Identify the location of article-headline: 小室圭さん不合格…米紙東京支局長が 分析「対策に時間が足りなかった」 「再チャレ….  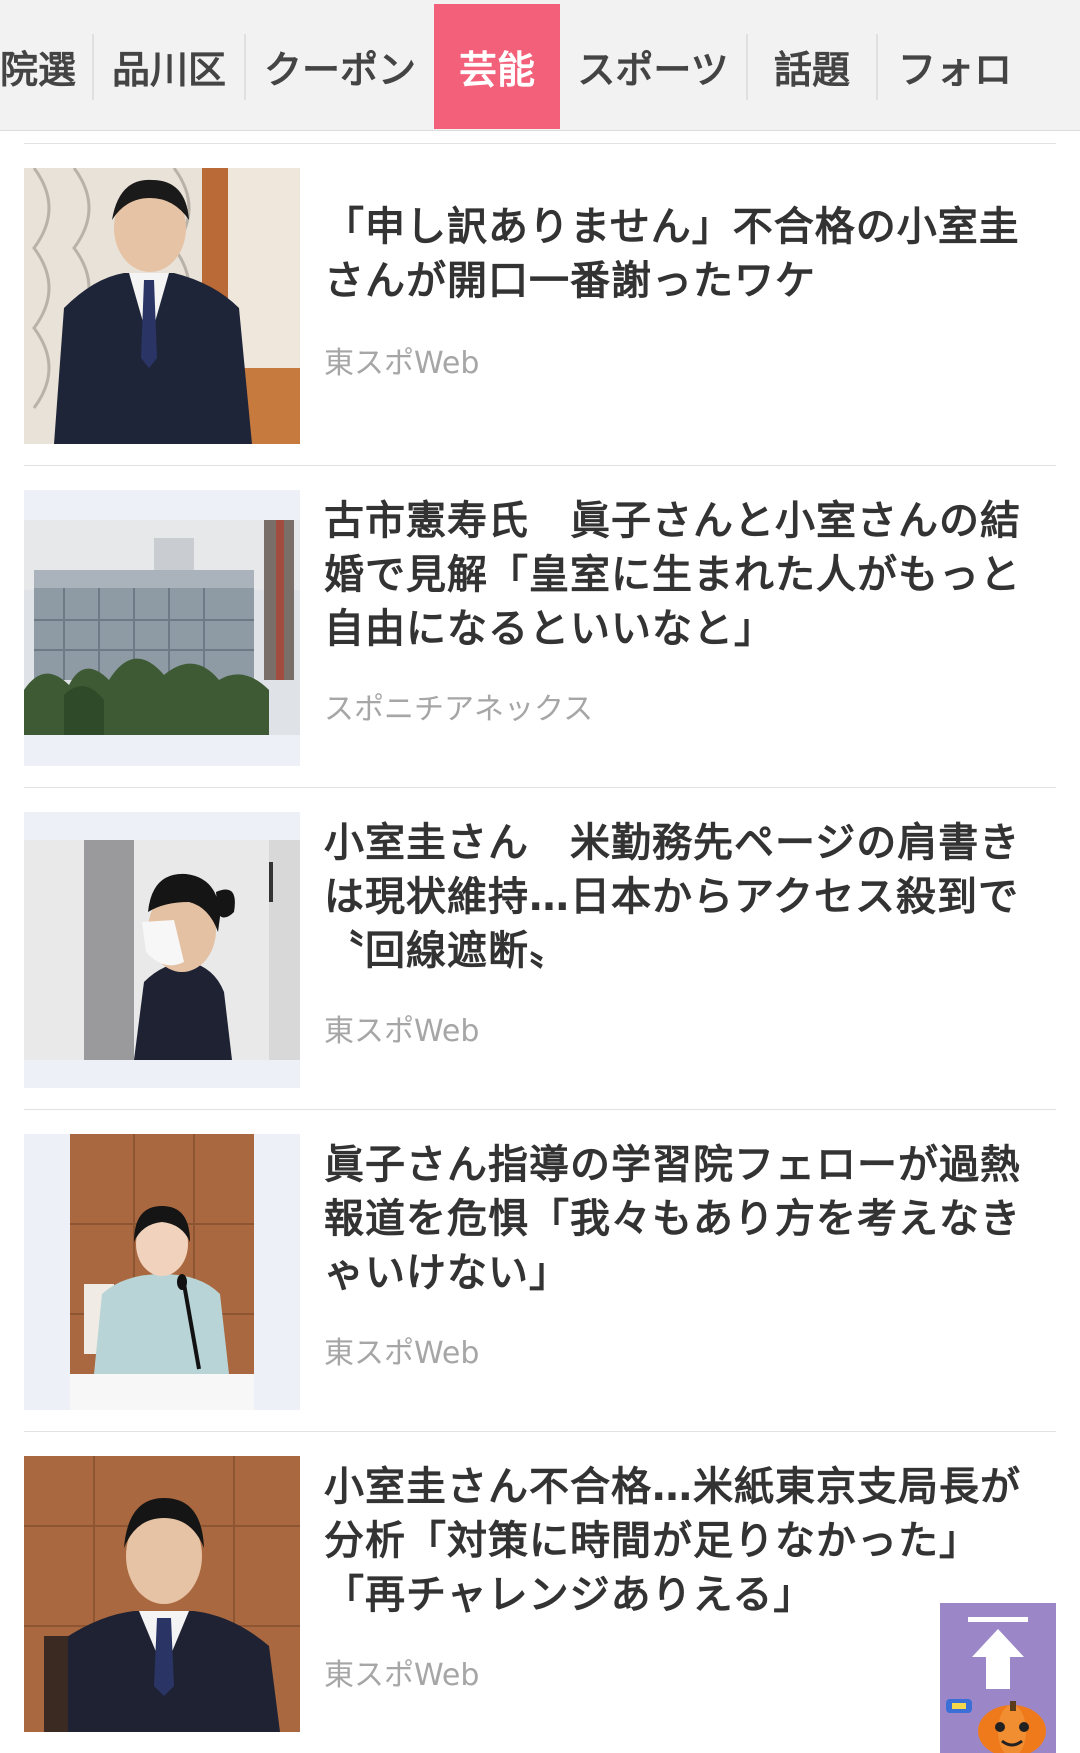
(702, 1541).